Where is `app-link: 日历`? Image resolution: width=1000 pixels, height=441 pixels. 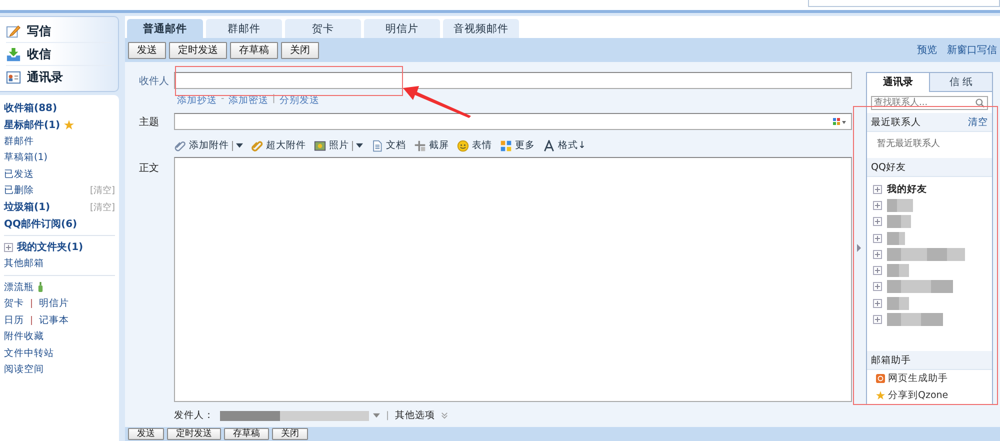 app-link: 日历 is located at coordinates (14, 320).